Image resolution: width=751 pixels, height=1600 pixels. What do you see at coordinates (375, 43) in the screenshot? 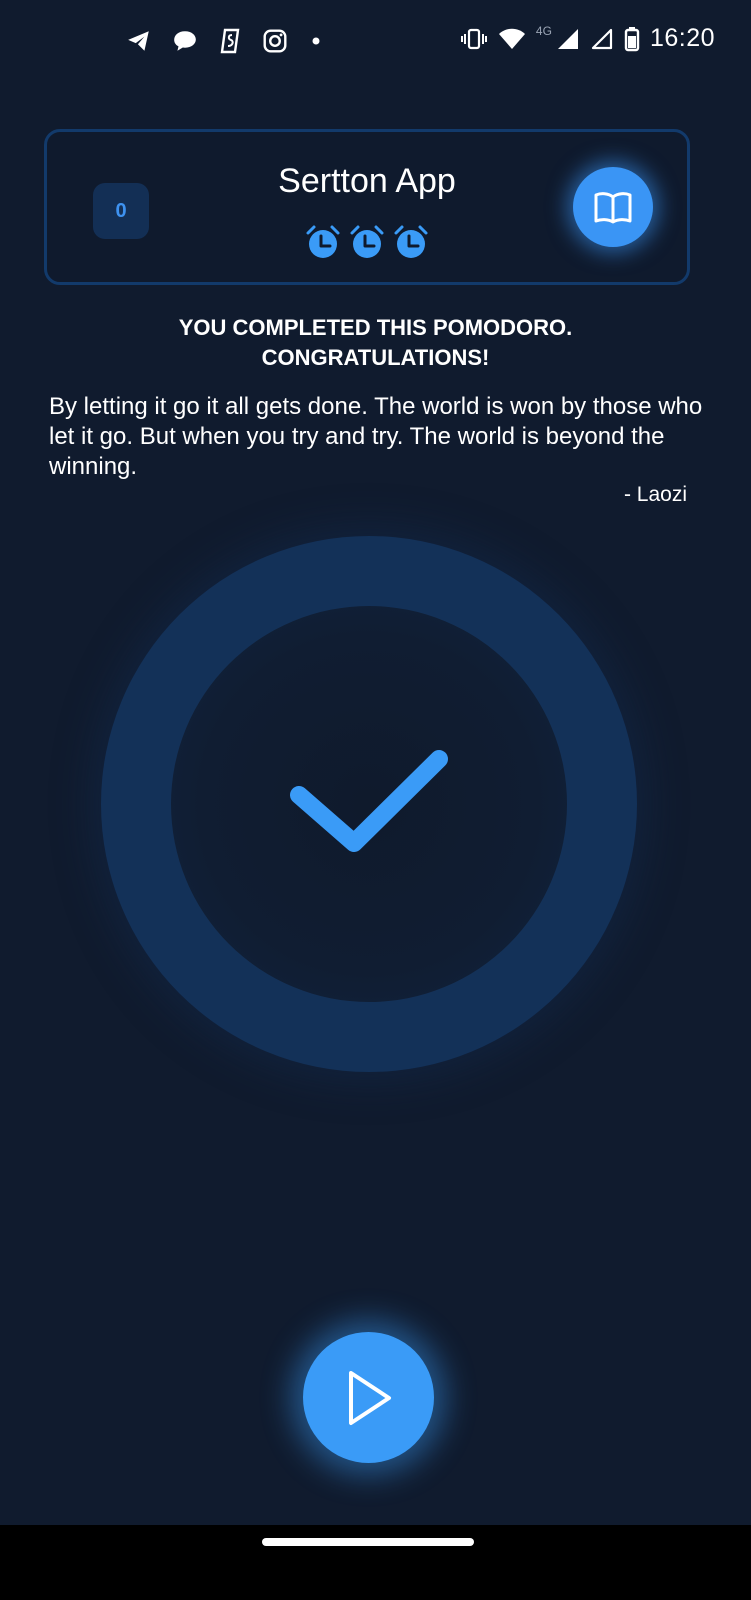
I see `status-bar: 4G 16:20` at bounding box center [375, 43].